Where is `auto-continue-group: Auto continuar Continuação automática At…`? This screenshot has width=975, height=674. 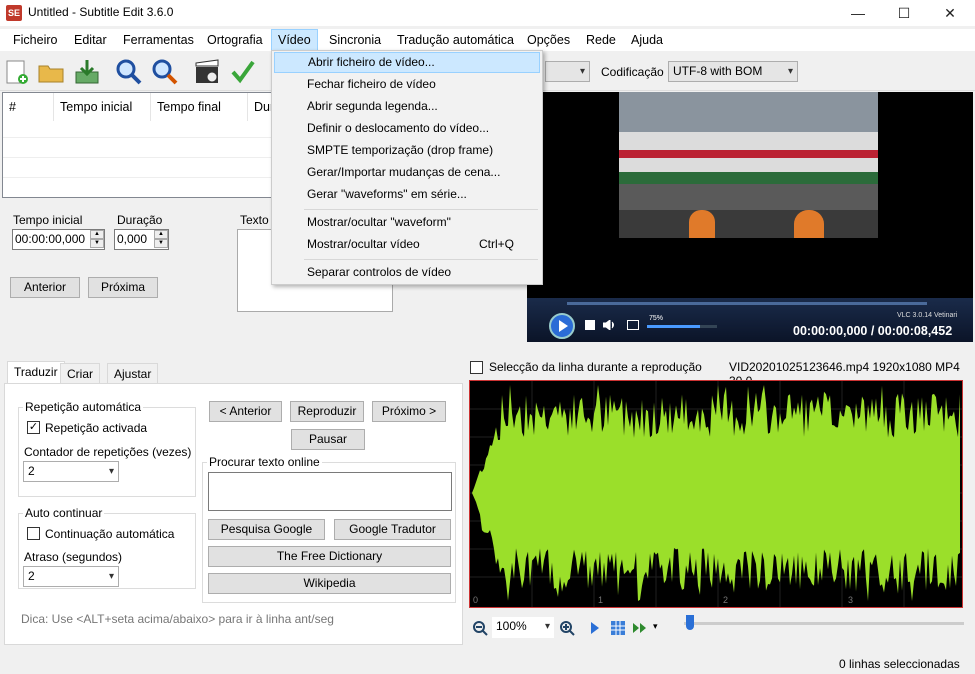
auto-continue-group: Auto continuar Continuação automática At… is located at coordinates (107, 547).